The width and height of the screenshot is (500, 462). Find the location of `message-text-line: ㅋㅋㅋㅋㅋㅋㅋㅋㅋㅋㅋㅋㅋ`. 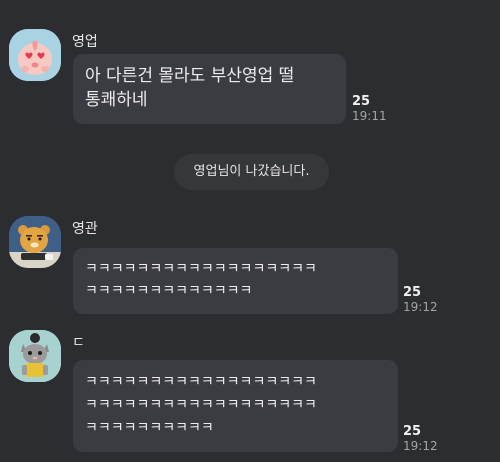

message-text-line: ㅋㅋㅋㅋㅋㅋㅋㅋㅋㅋㅋㅋㅋ is located at coordinates (169, 291).